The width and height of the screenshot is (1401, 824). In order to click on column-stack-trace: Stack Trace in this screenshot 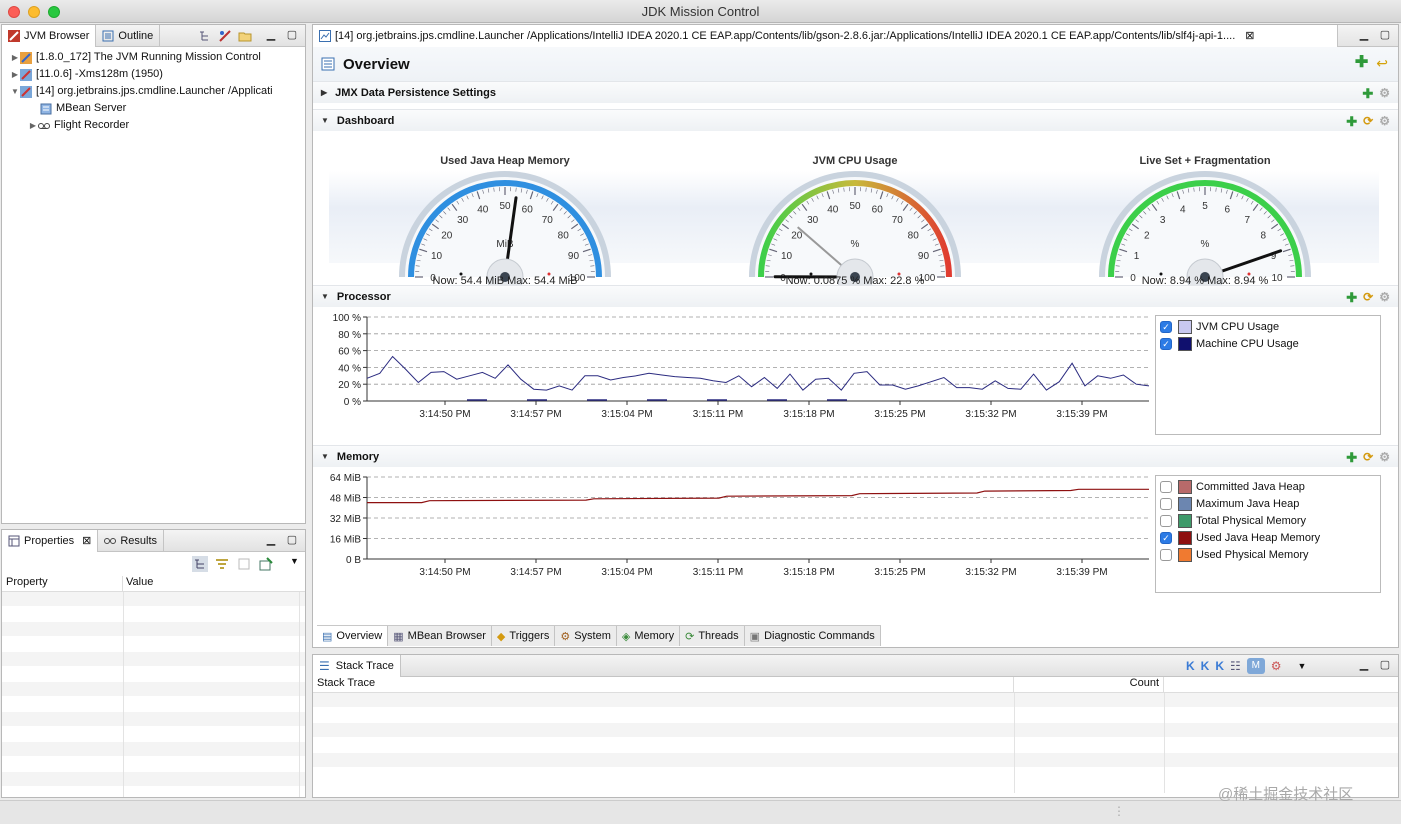, I will do `click(663, 684)`.